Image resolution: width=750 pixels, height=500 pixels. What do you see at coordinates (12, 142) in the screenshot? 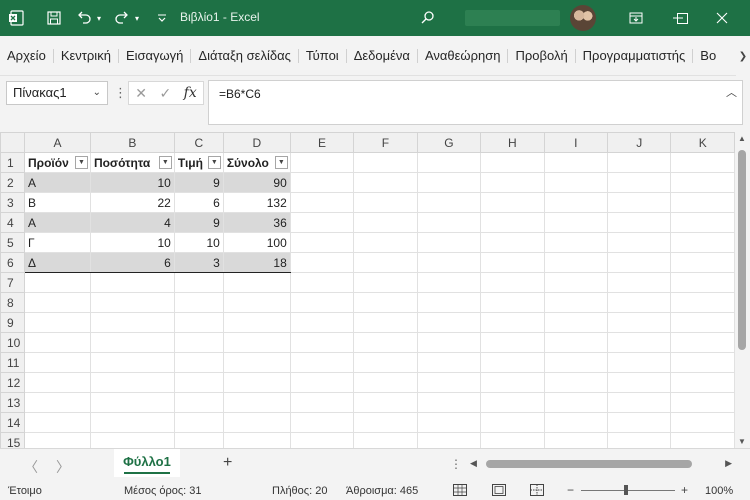
I see `select-all-corner` at bounding box center [12, 142].